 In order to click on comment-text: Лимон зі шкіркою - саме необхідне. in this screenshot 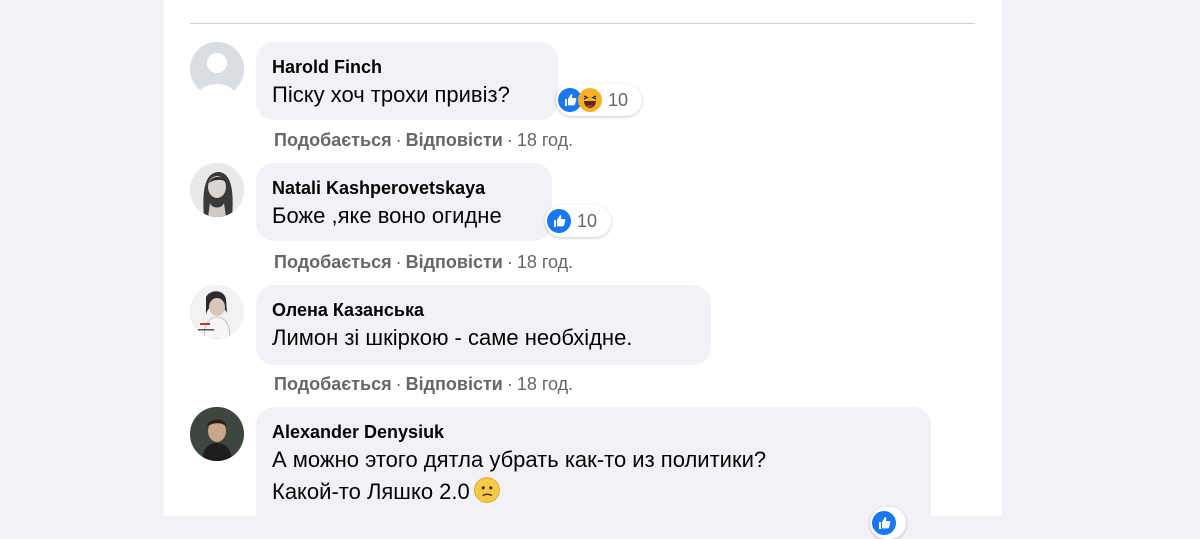, I will do `click(452, 337)`.